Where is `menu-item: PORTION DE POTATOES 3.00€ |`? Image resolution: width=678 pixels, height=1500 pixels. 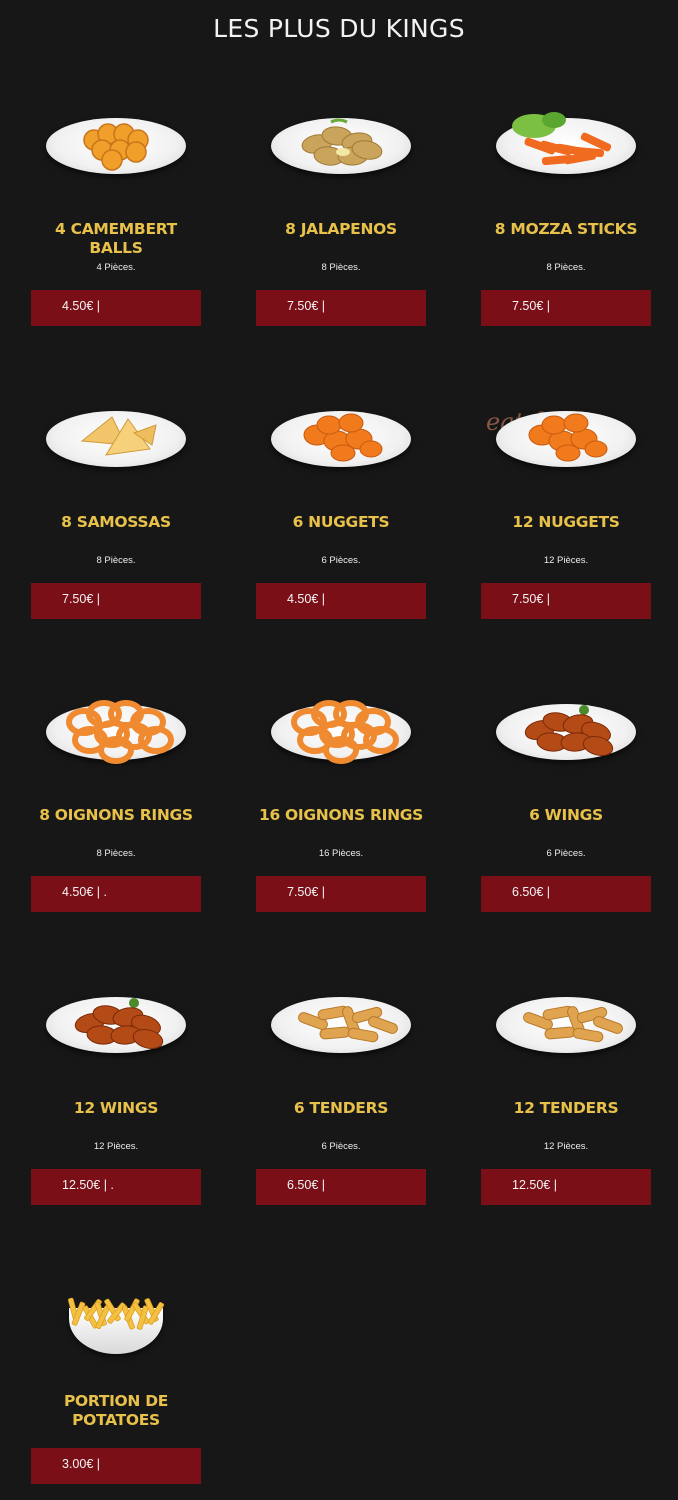
menu-item: PORTION DE POTATOES 3.00€ | is located at coordinates (116, 1383).